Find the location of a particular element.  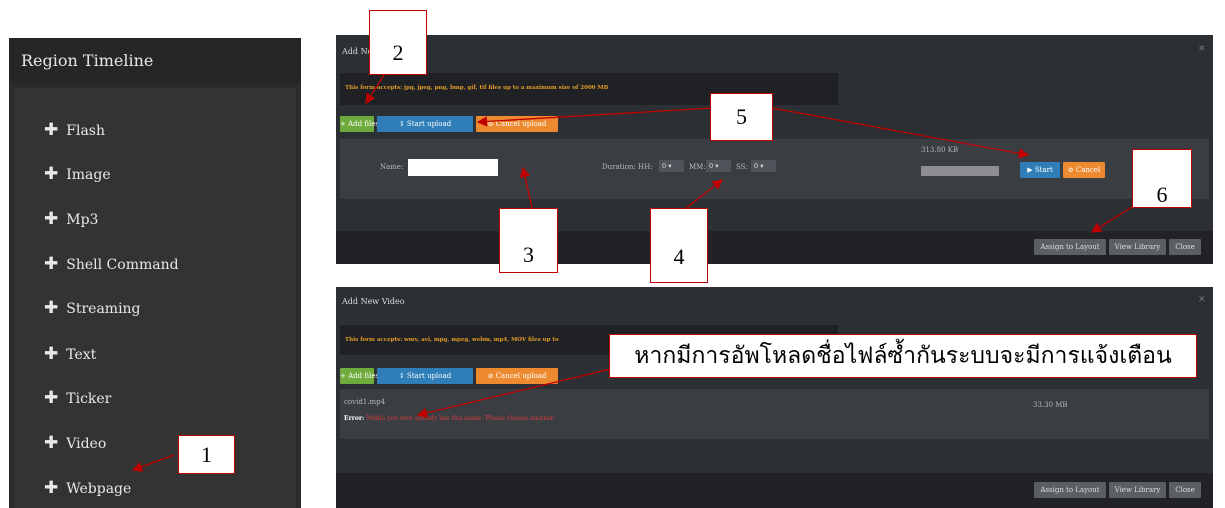

callout-1: 1 is located at coordinates (206, 454).